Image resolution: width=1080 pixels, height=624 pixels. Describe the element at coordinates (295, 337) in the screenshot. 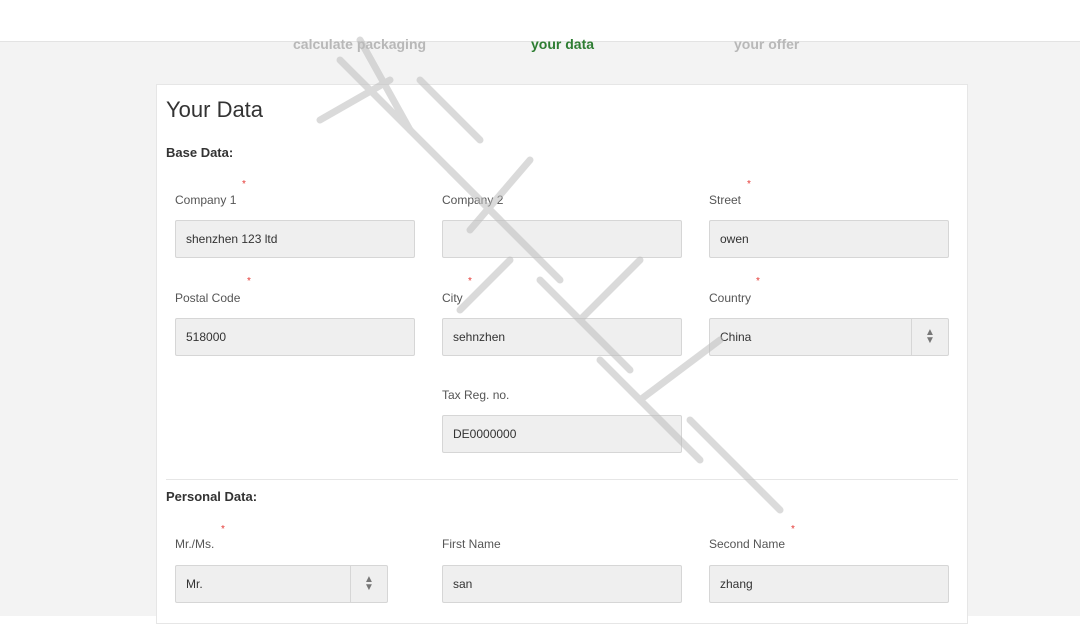

I see `postal-code-input` at that location.